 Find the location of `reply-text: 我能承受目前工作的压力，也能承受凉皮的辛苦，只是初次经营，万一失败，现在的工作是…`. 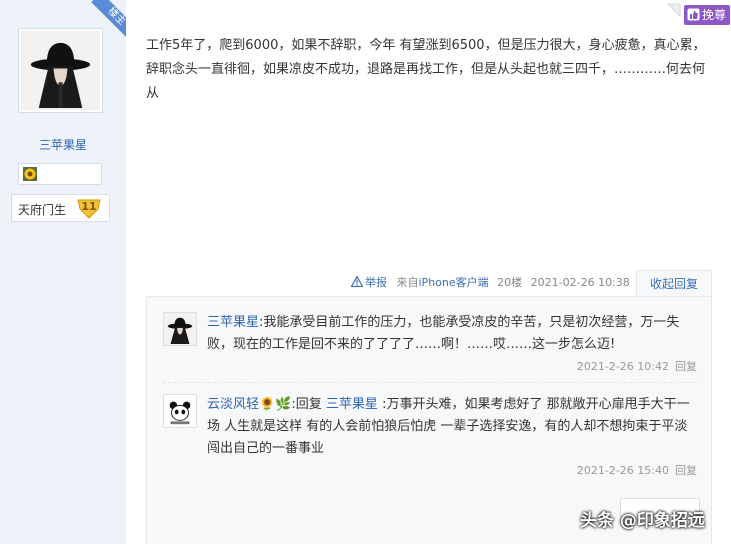

reply-text: 我能承受目前工作的压力，也能承受凉皮的辛苦，只是初次经营，万一失败，现在的工作是… is located at coordinates (443, 333).